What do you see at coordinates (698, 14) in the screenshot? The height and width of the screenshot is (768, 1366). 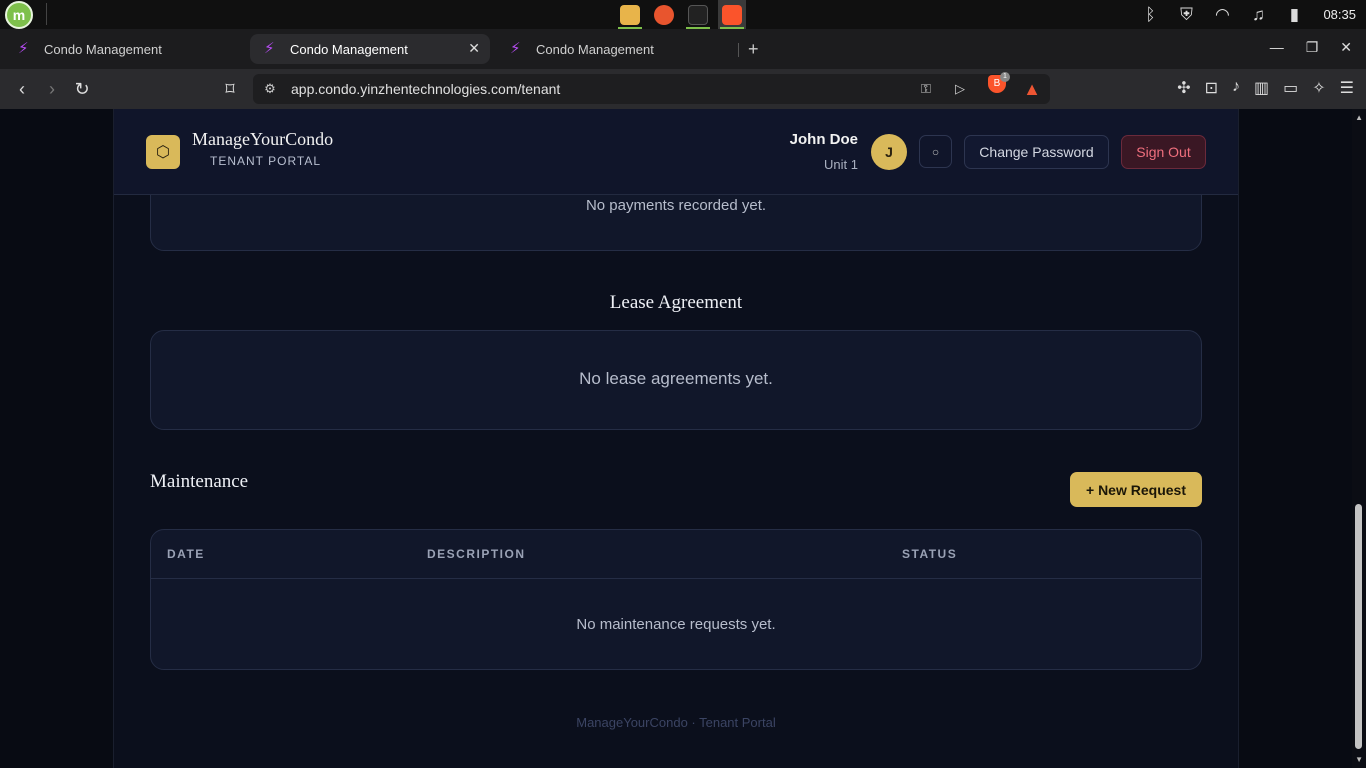 I see `terminal-app-icon` at bounding box center [698, 14].